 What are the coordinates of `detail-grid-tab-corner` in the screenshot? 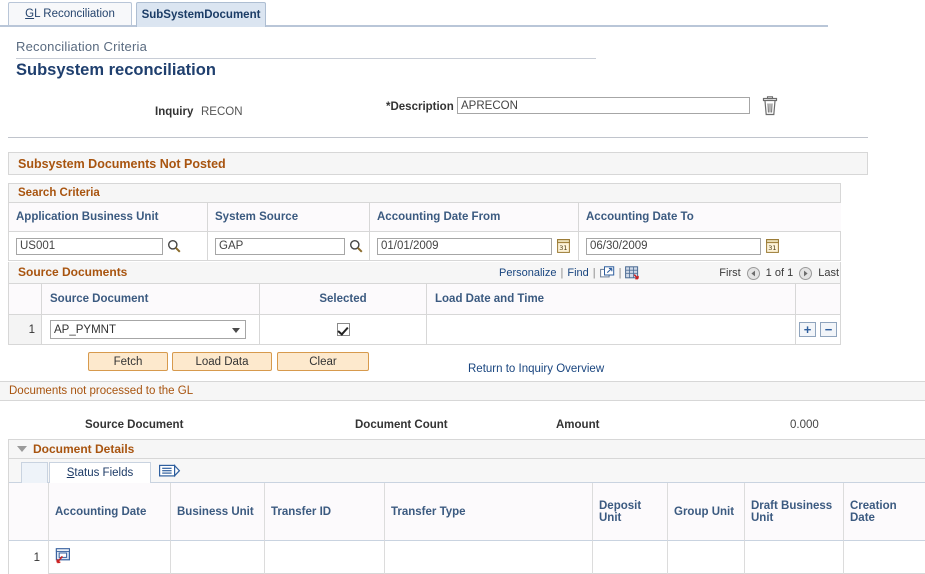 It's located at (34, 472).